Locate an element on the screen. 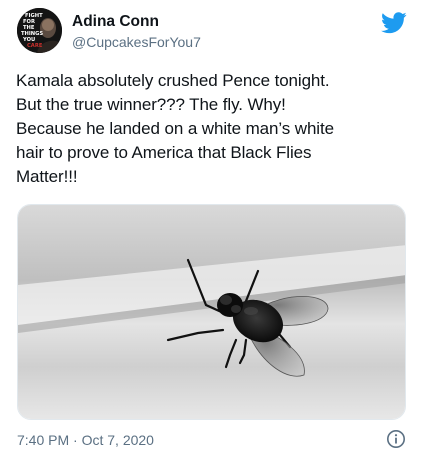  tweet-date: Oct 7, 2020 is located at coordinates (118, 440).